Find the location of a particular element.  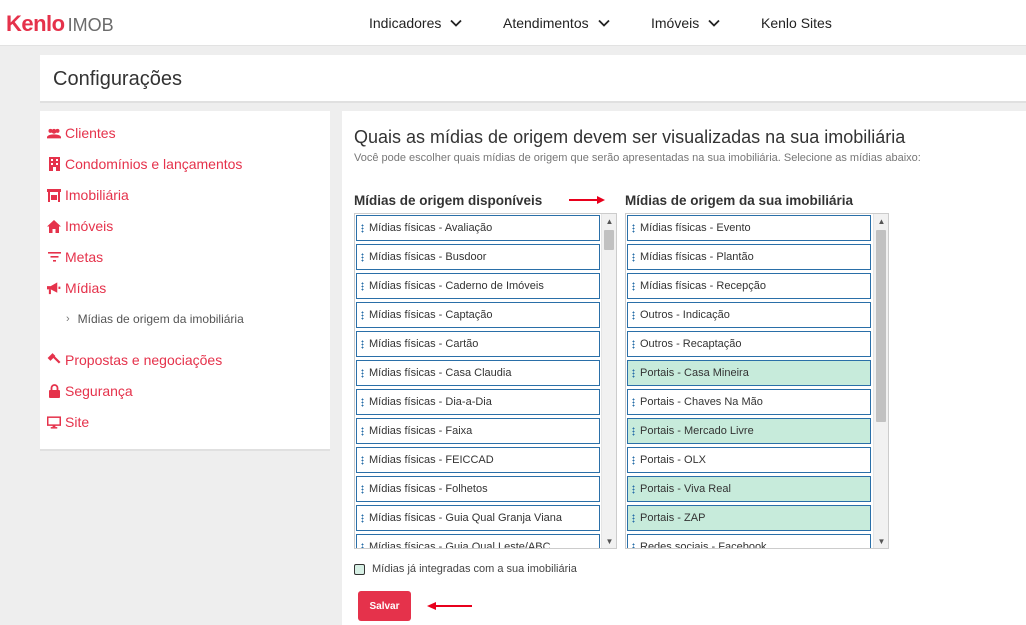

list-item-label: Portais - Casa Mineira is located at coordinates (694, 373).